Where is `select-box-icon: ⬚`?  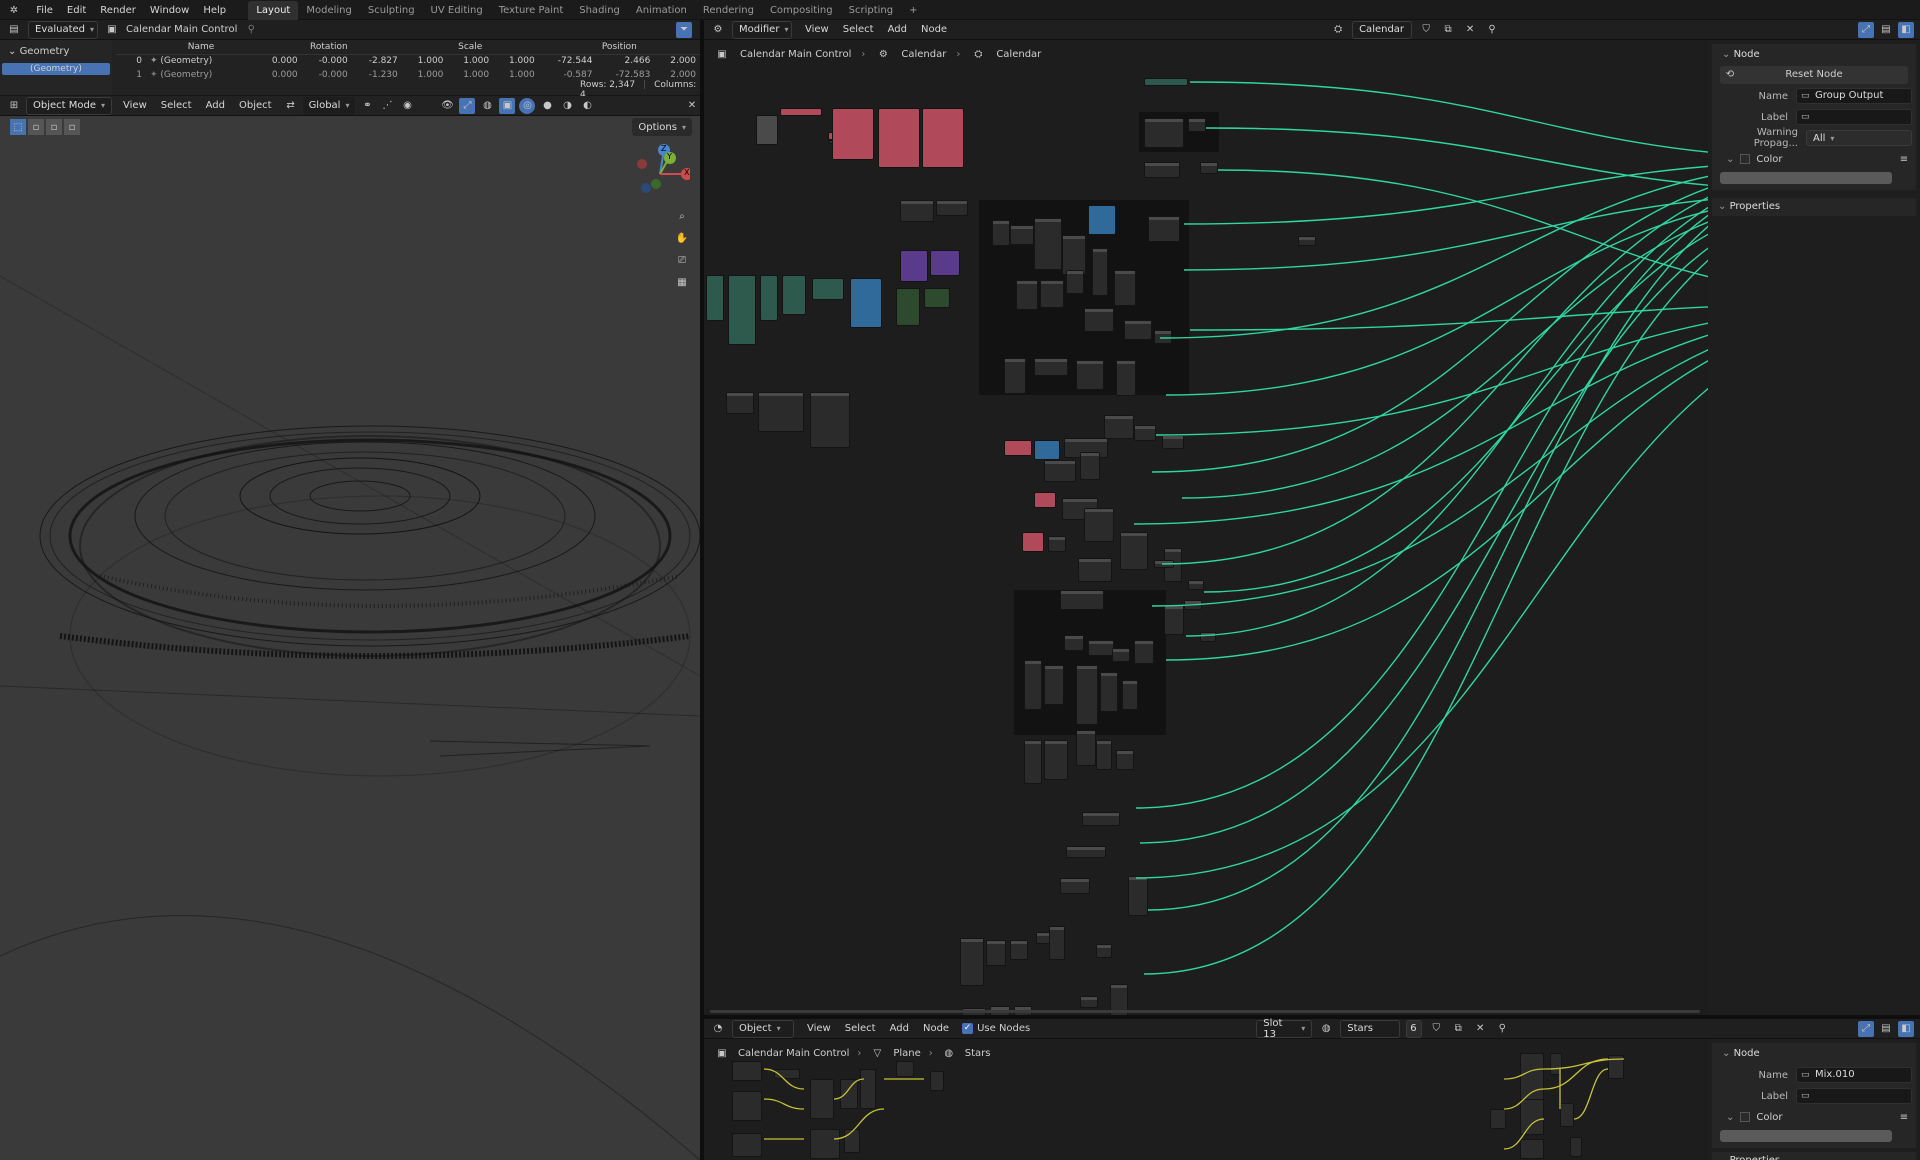 select-box-icon: ⬚ is located at coordinates (18, 127).